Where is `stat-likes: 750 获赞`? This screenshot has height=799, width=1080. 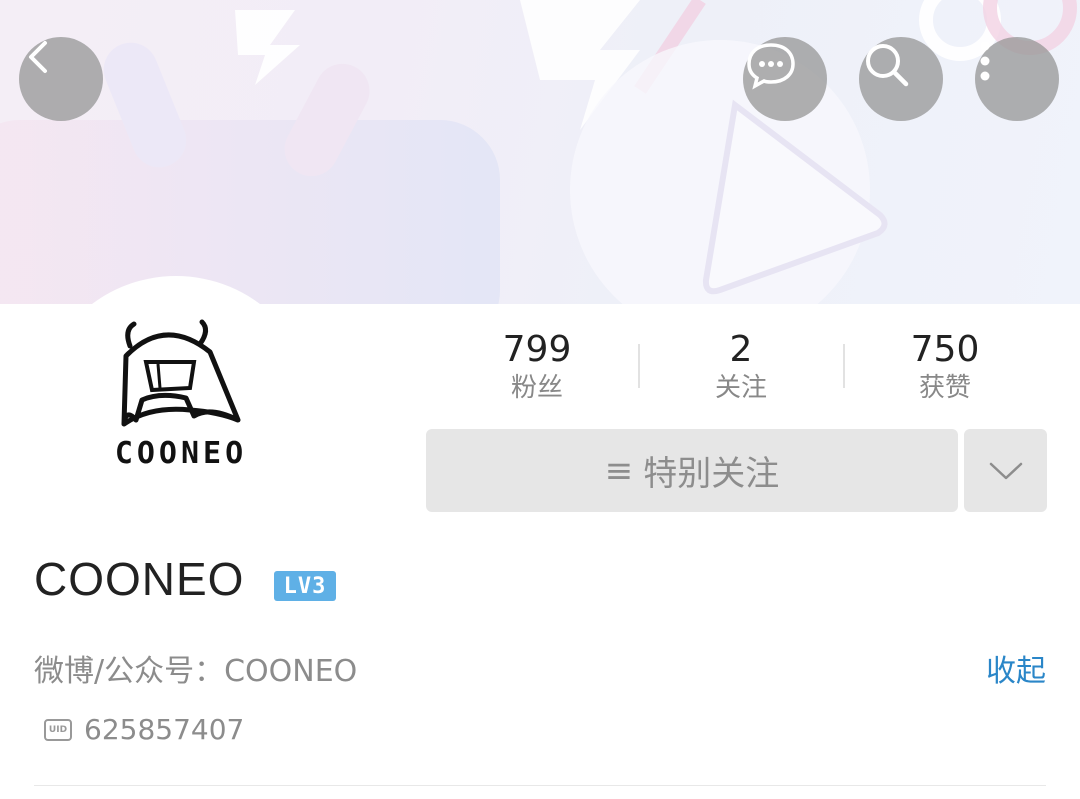 stat-likes: 750 获赞 is located at coordinates (945, 366).